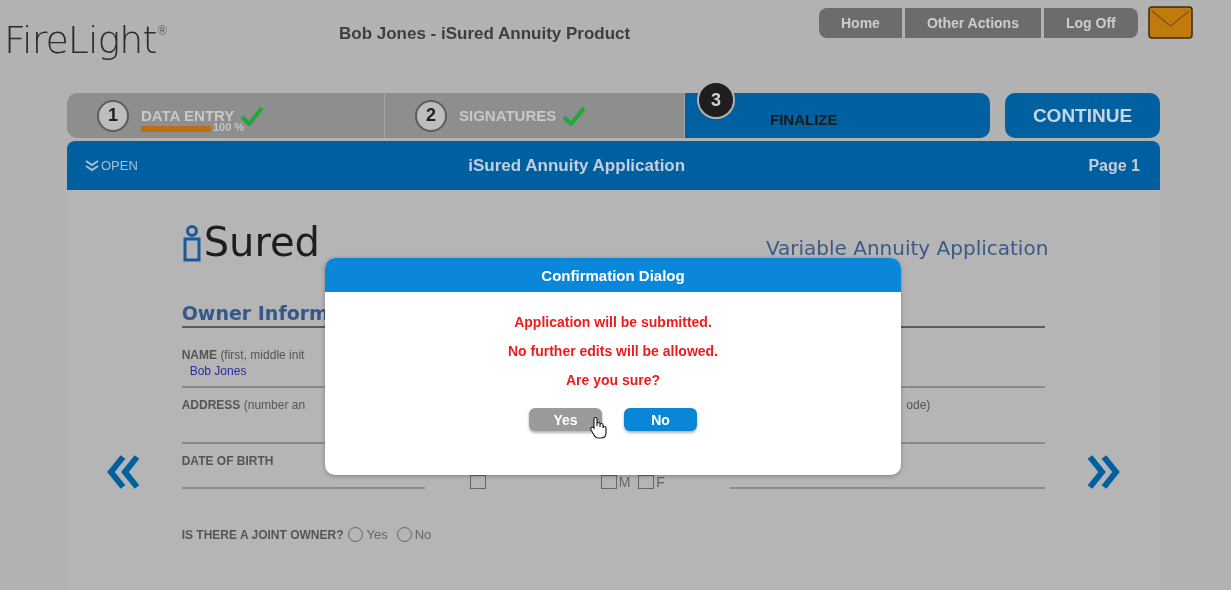  Describe the element at coordinates (431, 115) in the screenshot. I see `step-number: 2` at that location.